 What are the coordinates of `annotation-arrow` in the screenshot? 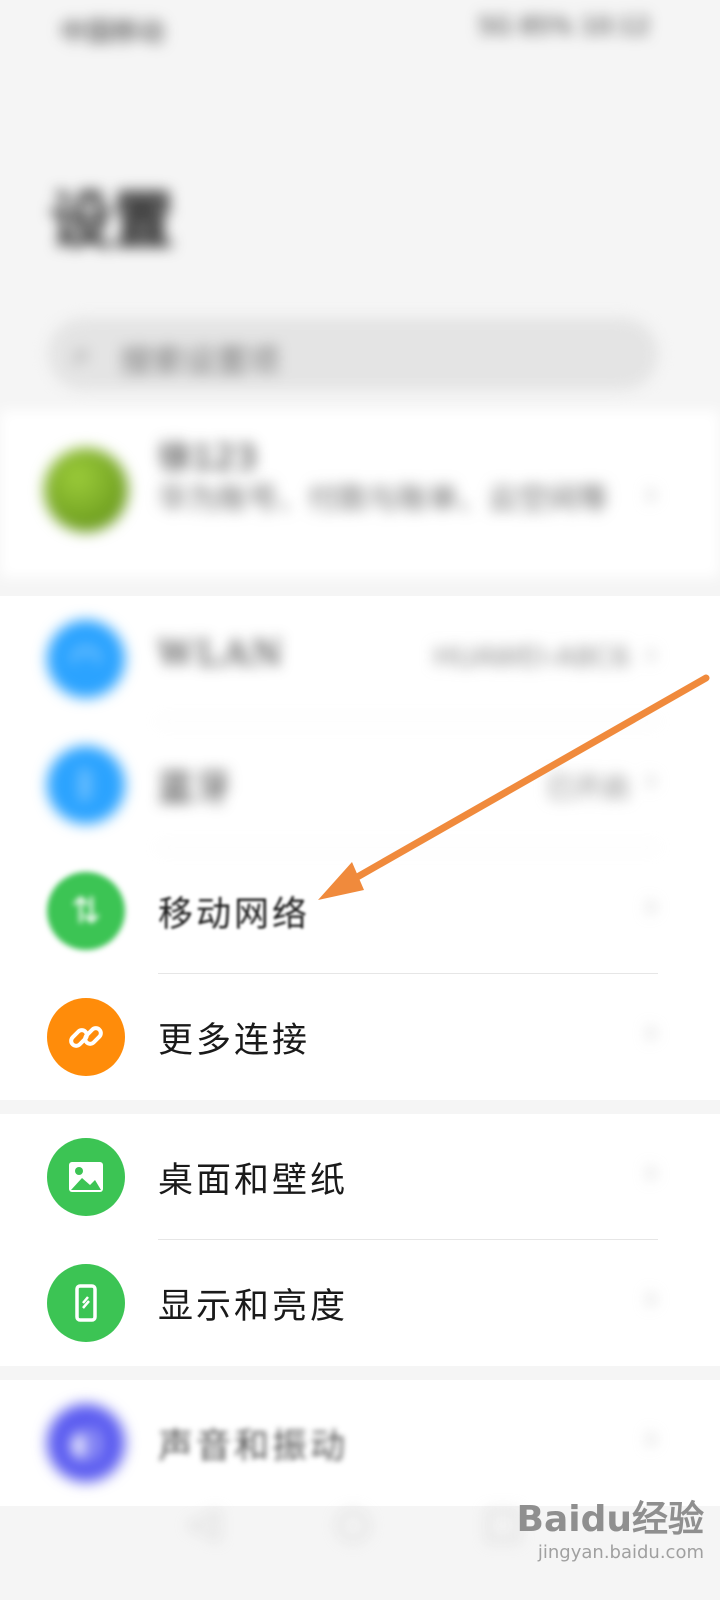 It's located at (514, 787).